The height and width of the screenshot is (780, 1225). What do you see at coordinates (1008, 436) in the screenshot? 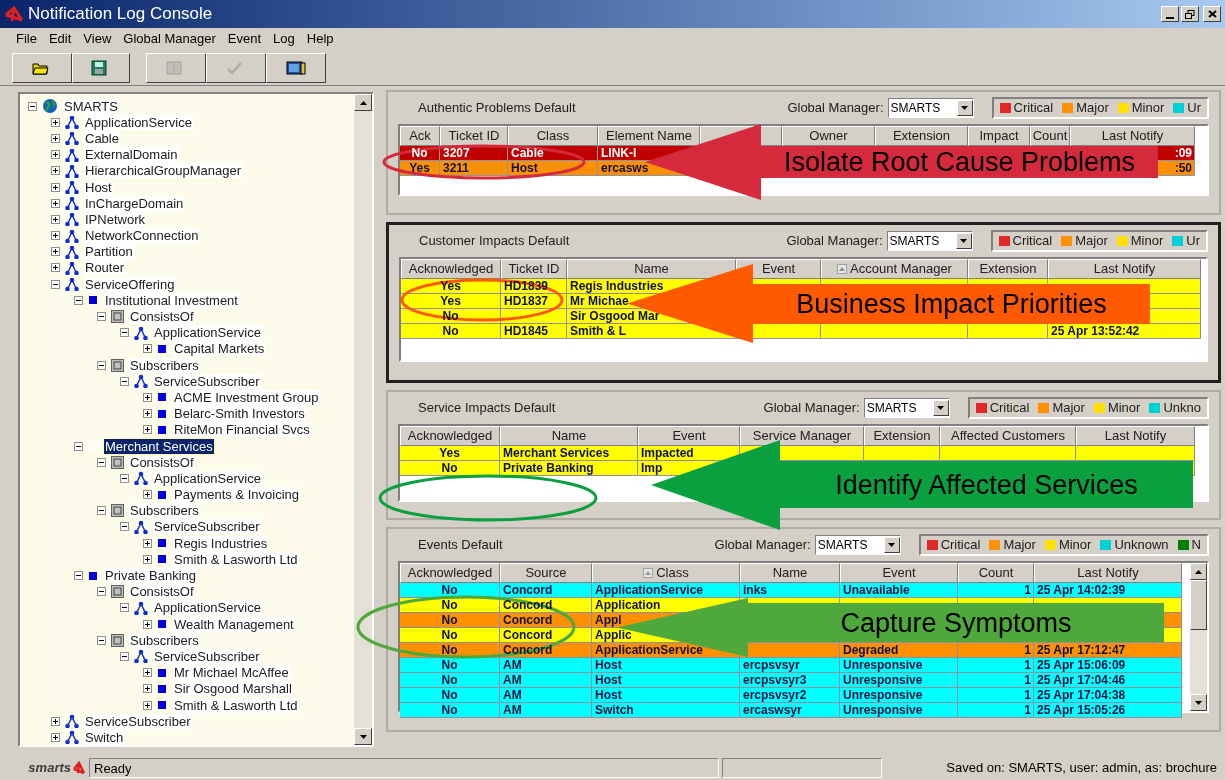
I see `column-header: Affected Customers` at bounding box center [1008, 436].